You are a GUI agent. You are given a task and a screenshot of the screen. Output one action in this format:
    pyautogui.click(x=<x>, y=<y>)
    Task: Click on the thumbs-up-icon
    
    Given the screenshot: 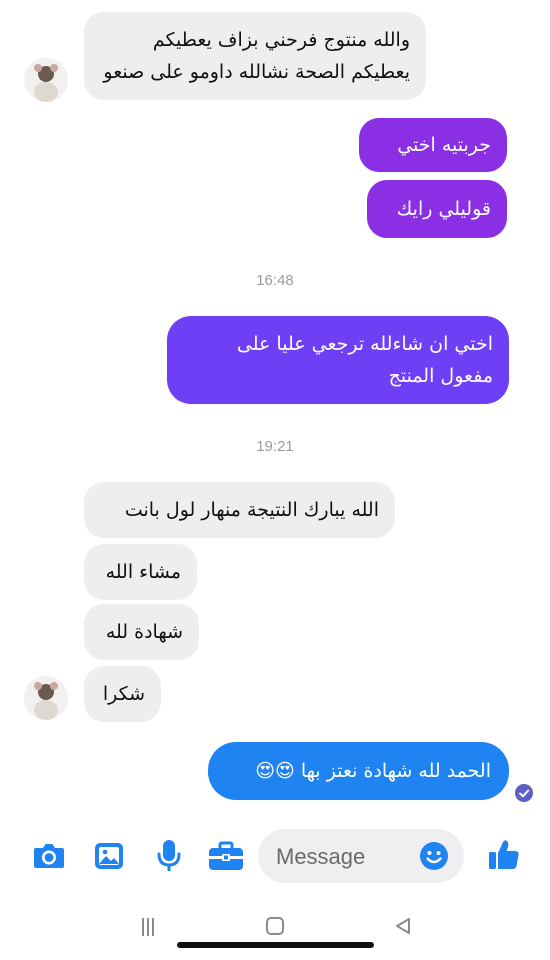 What is the action you would take?
    pyautogui.click(x=504, y=855)
    